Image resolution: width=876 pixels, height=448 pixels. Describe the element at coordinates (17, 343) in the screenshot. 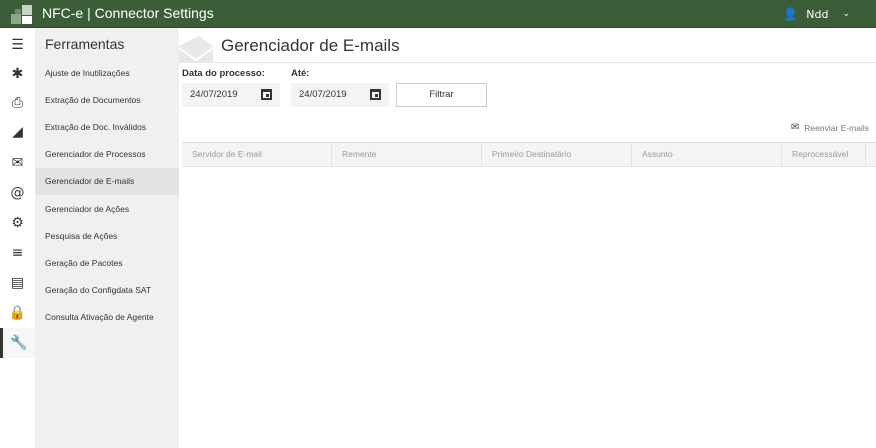

I see `wrench-icon: 🔧` at that location.